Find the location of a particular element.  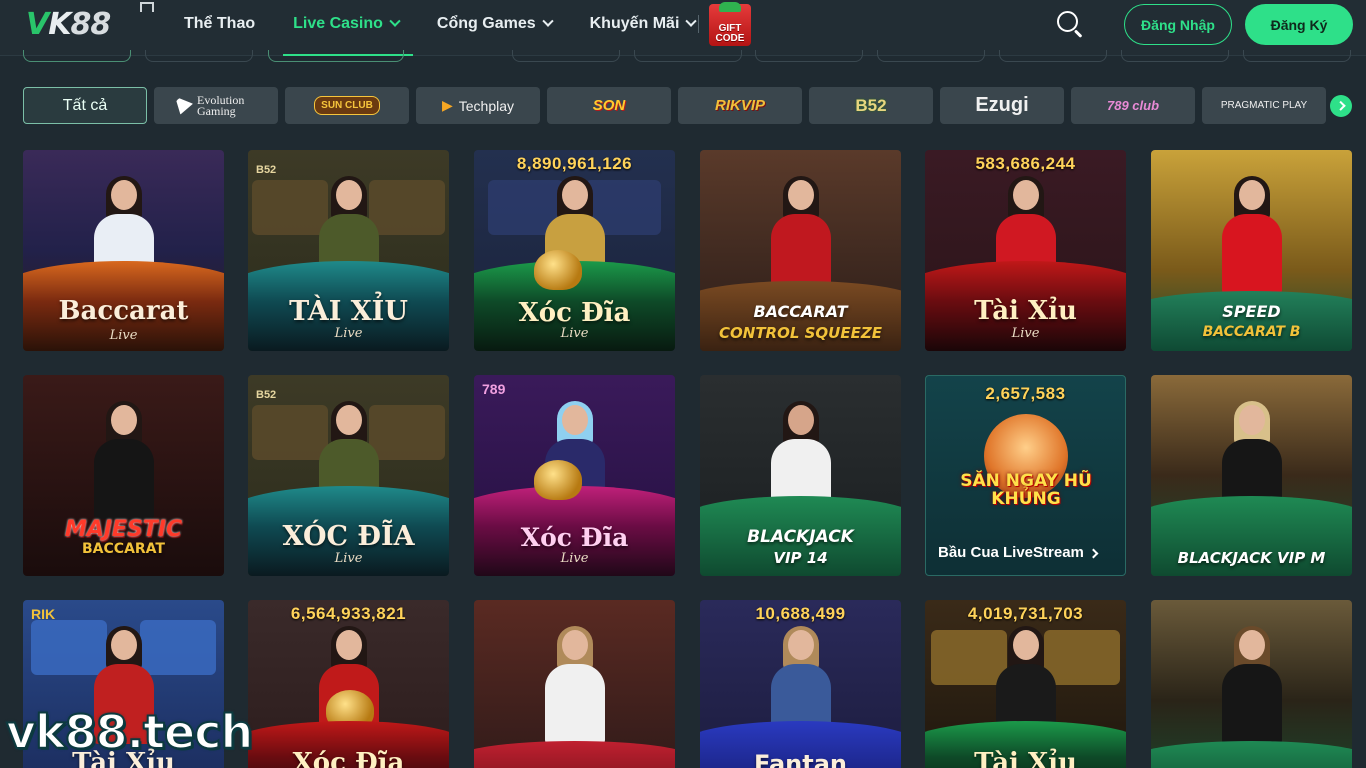

nav-divider is located at coordinates (698, 24).